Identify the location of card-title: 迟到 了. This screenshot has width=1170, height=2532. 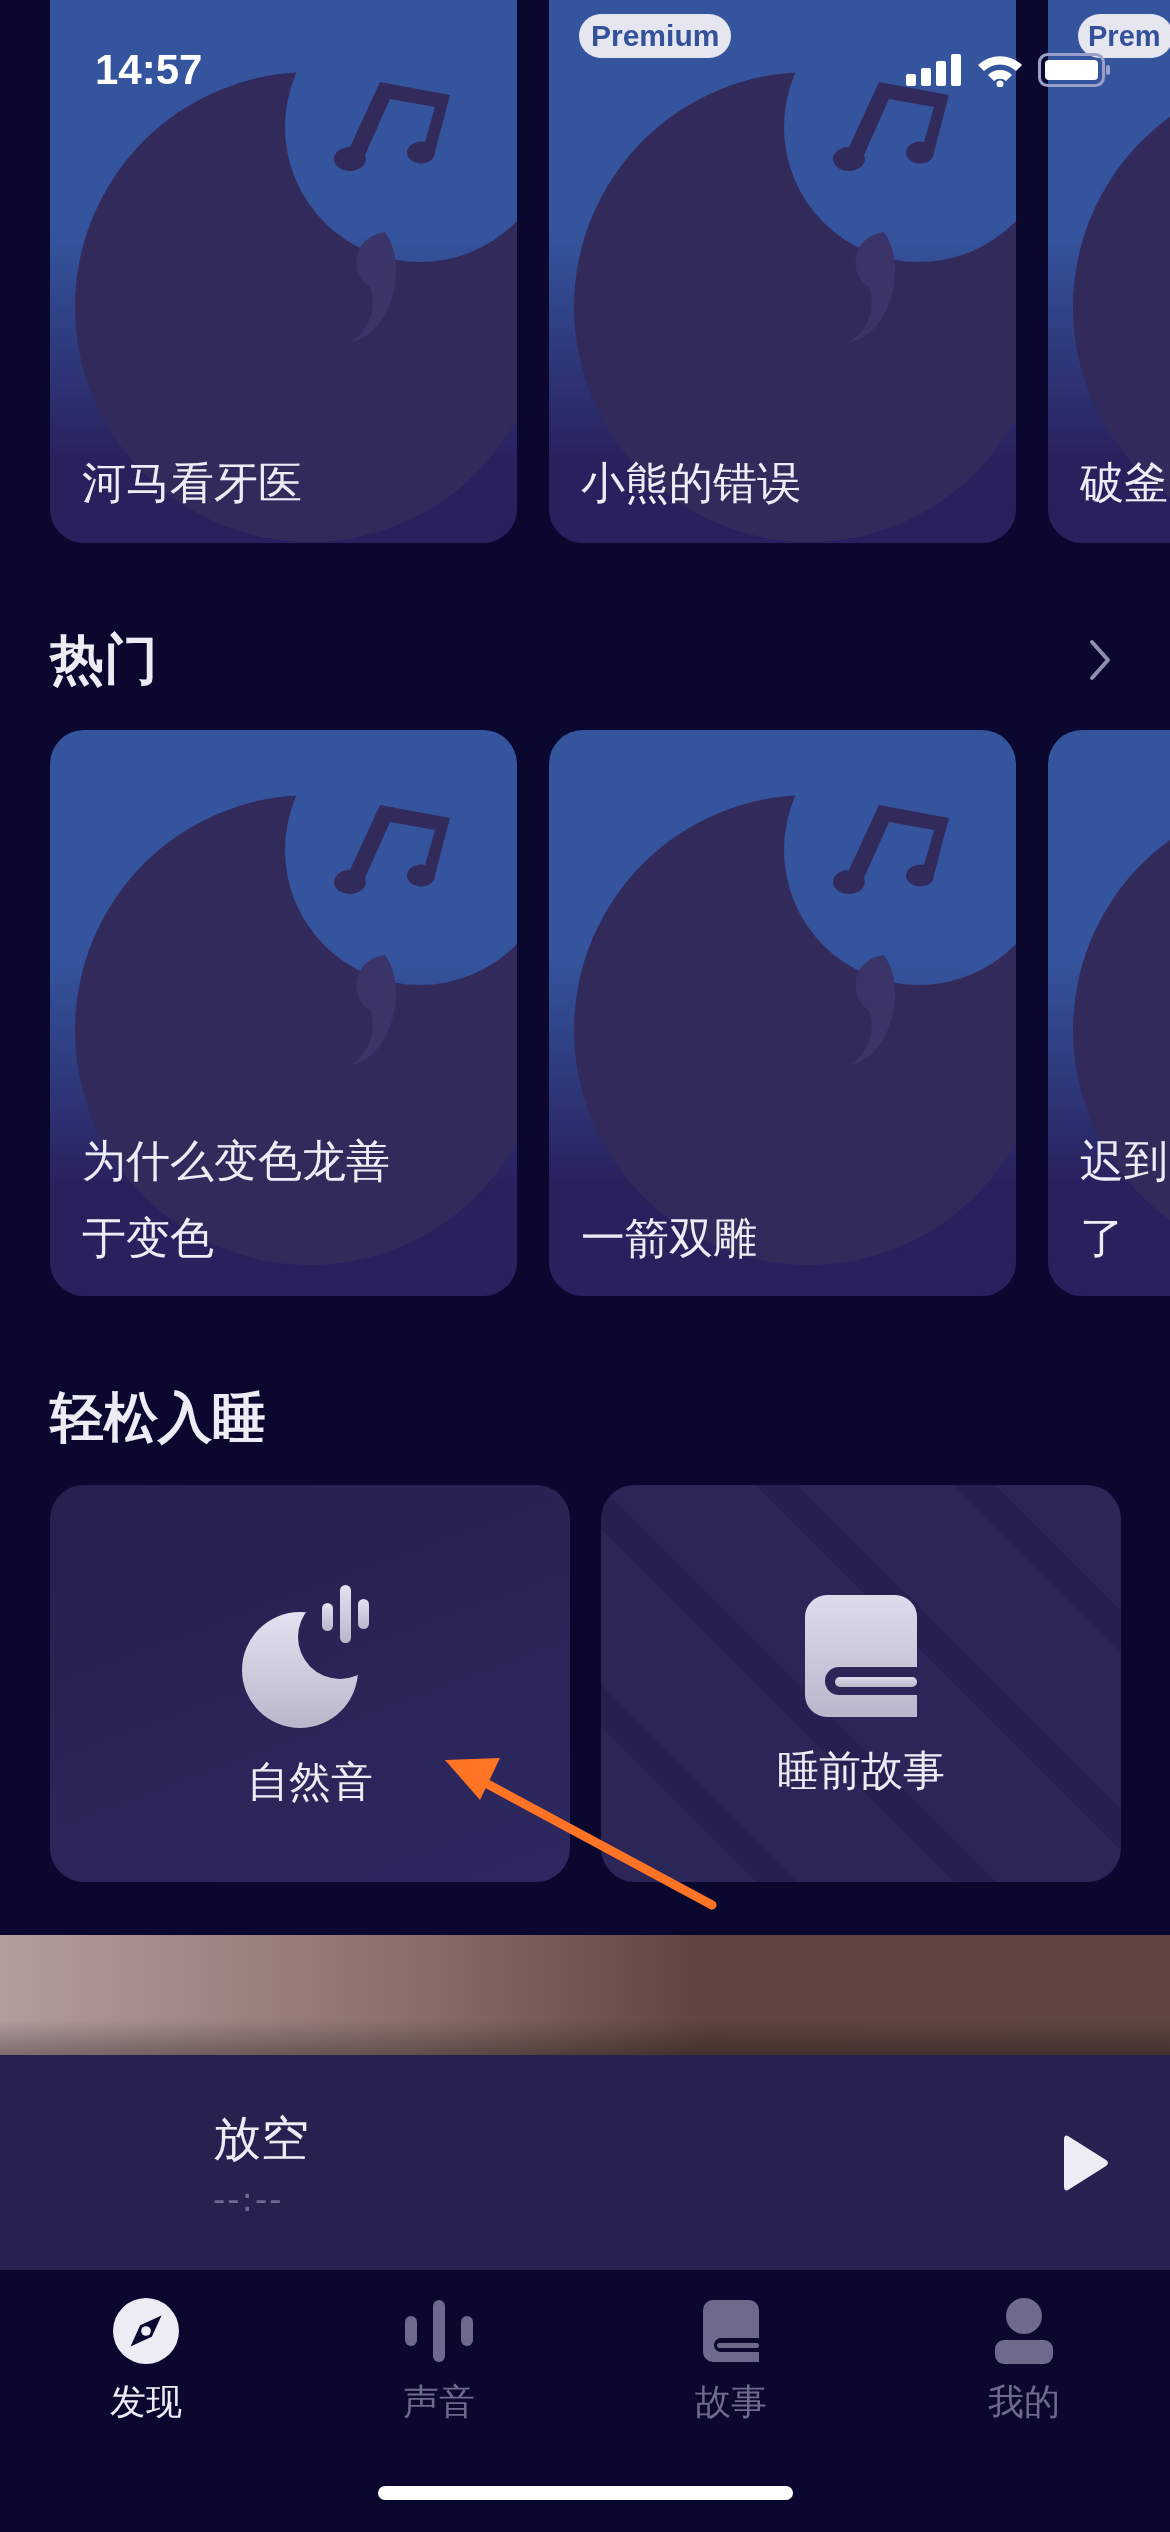
(1124, 1199).